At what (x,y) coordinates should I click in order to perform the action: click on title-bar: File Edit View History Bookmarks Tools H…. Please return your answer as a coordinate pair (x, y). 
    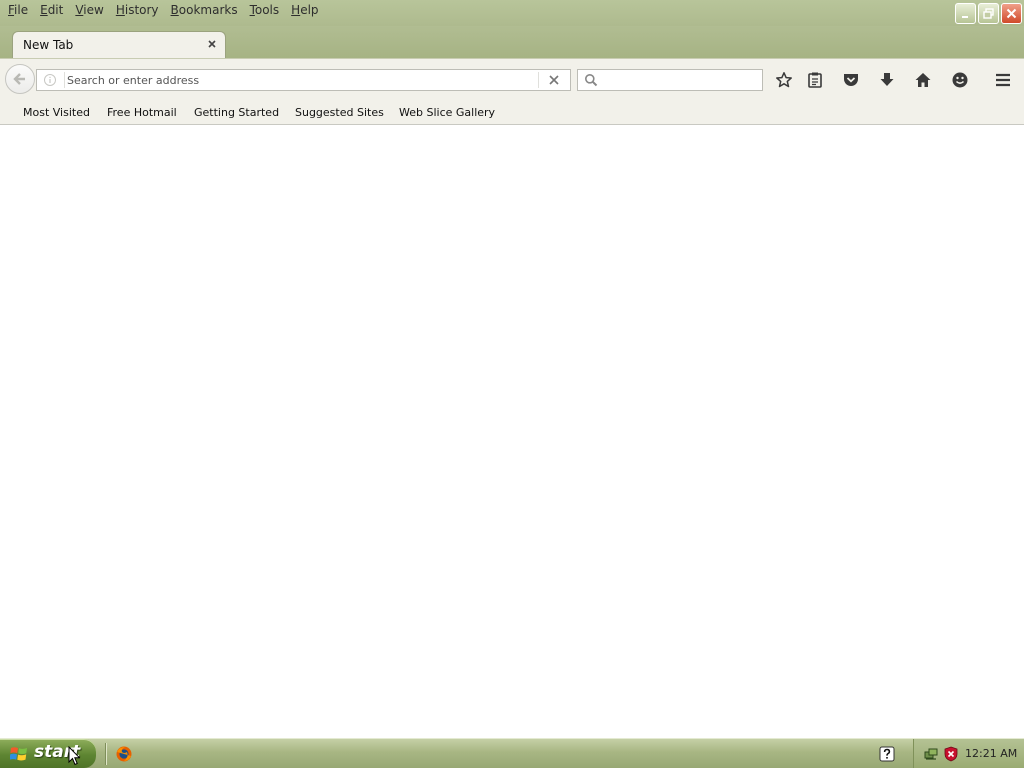
    Looking at the image, I should click on (512, 13).